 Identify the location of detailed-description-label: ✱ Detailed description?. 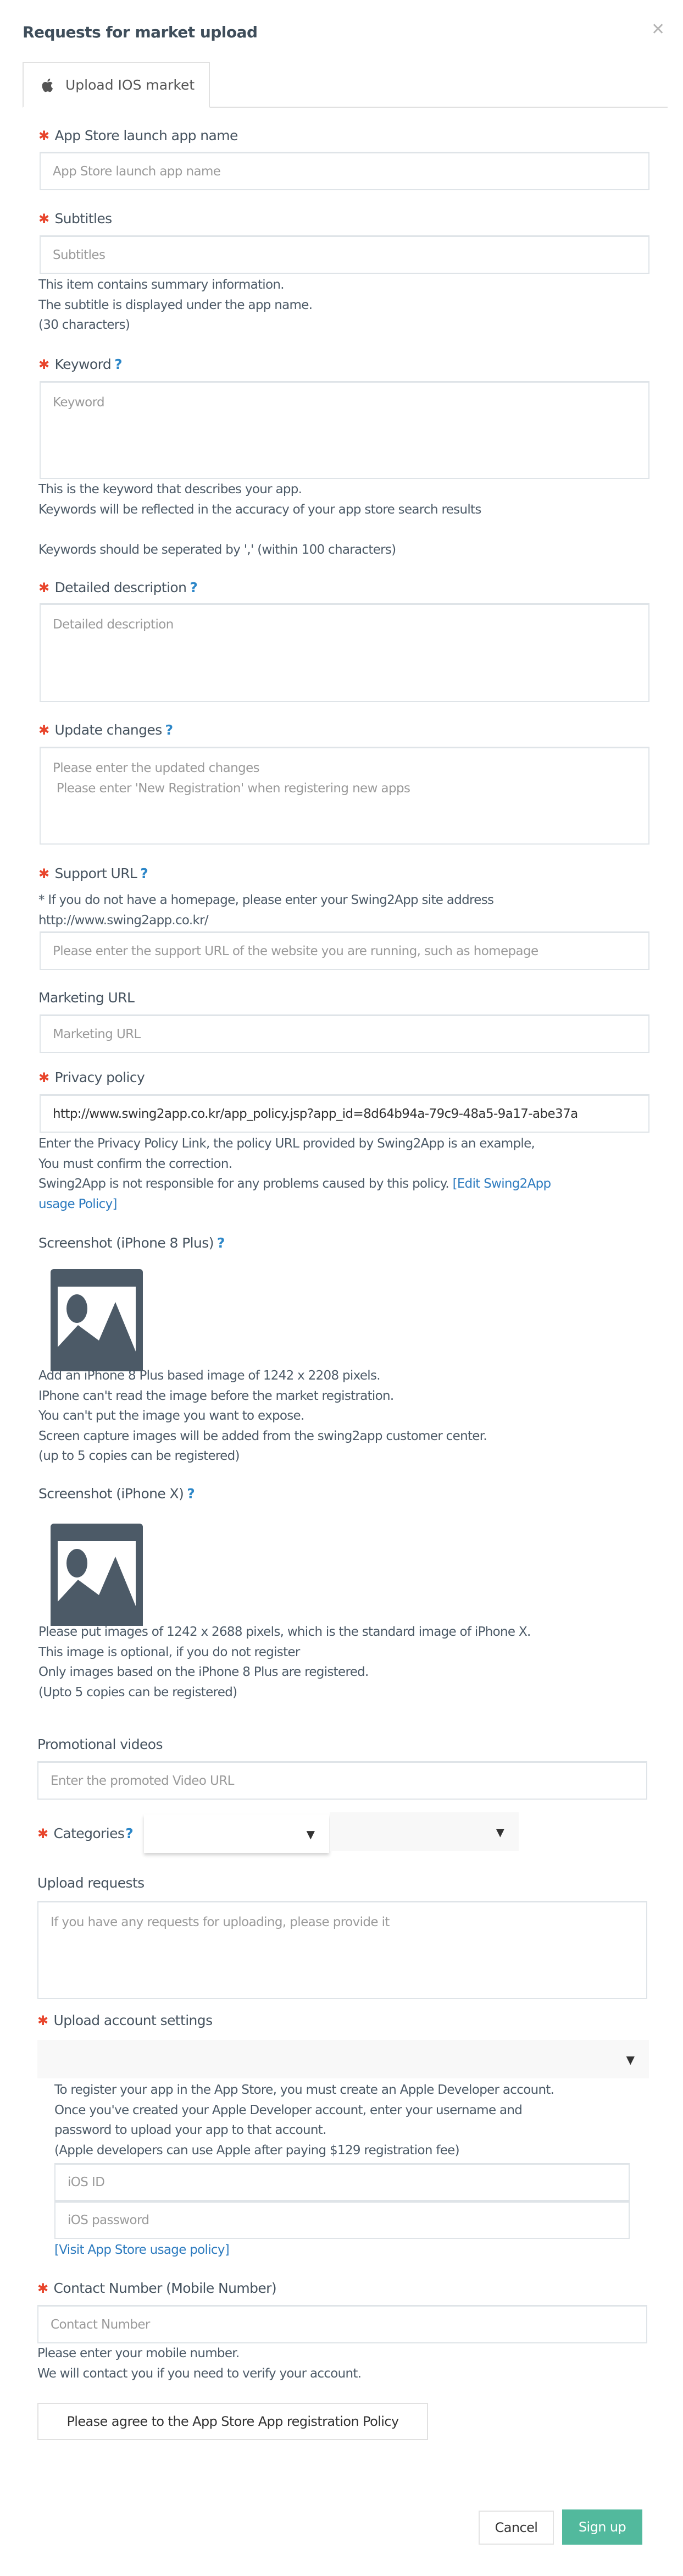
(118, 587).